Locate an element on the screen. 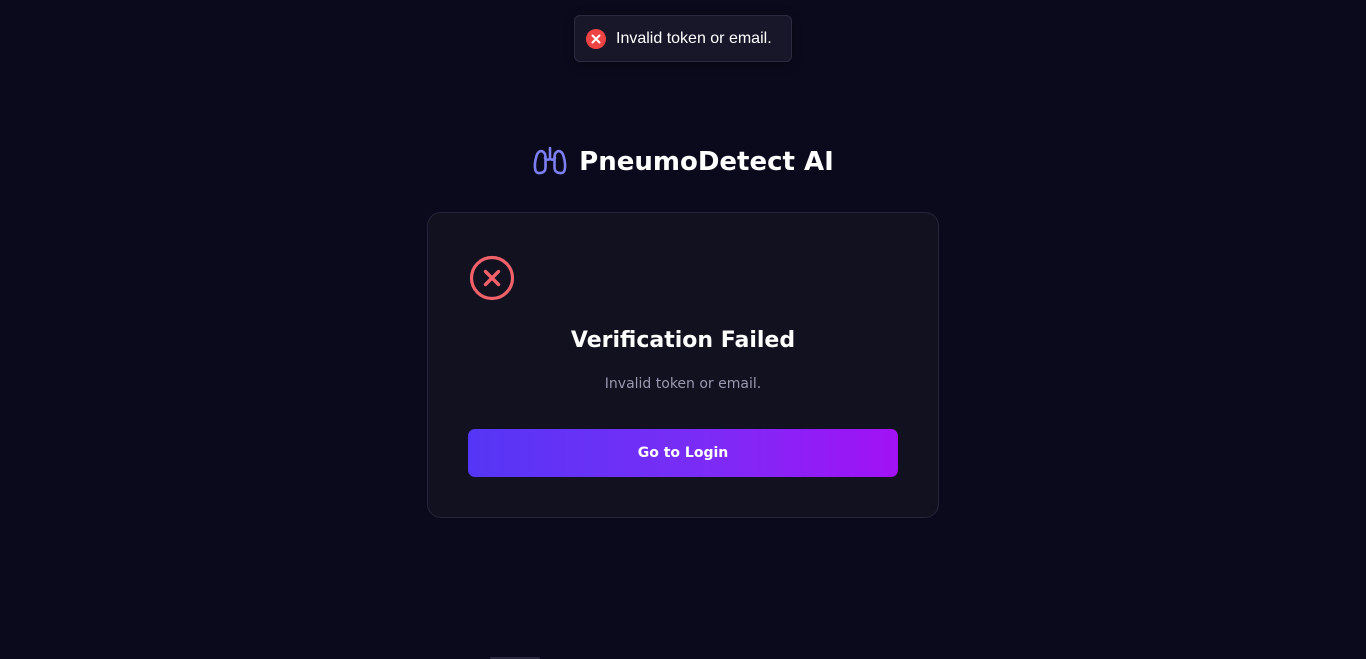 The height and width of the screenshot is (659, 1366). x-circle-icon is located at coordinates (492, 278).